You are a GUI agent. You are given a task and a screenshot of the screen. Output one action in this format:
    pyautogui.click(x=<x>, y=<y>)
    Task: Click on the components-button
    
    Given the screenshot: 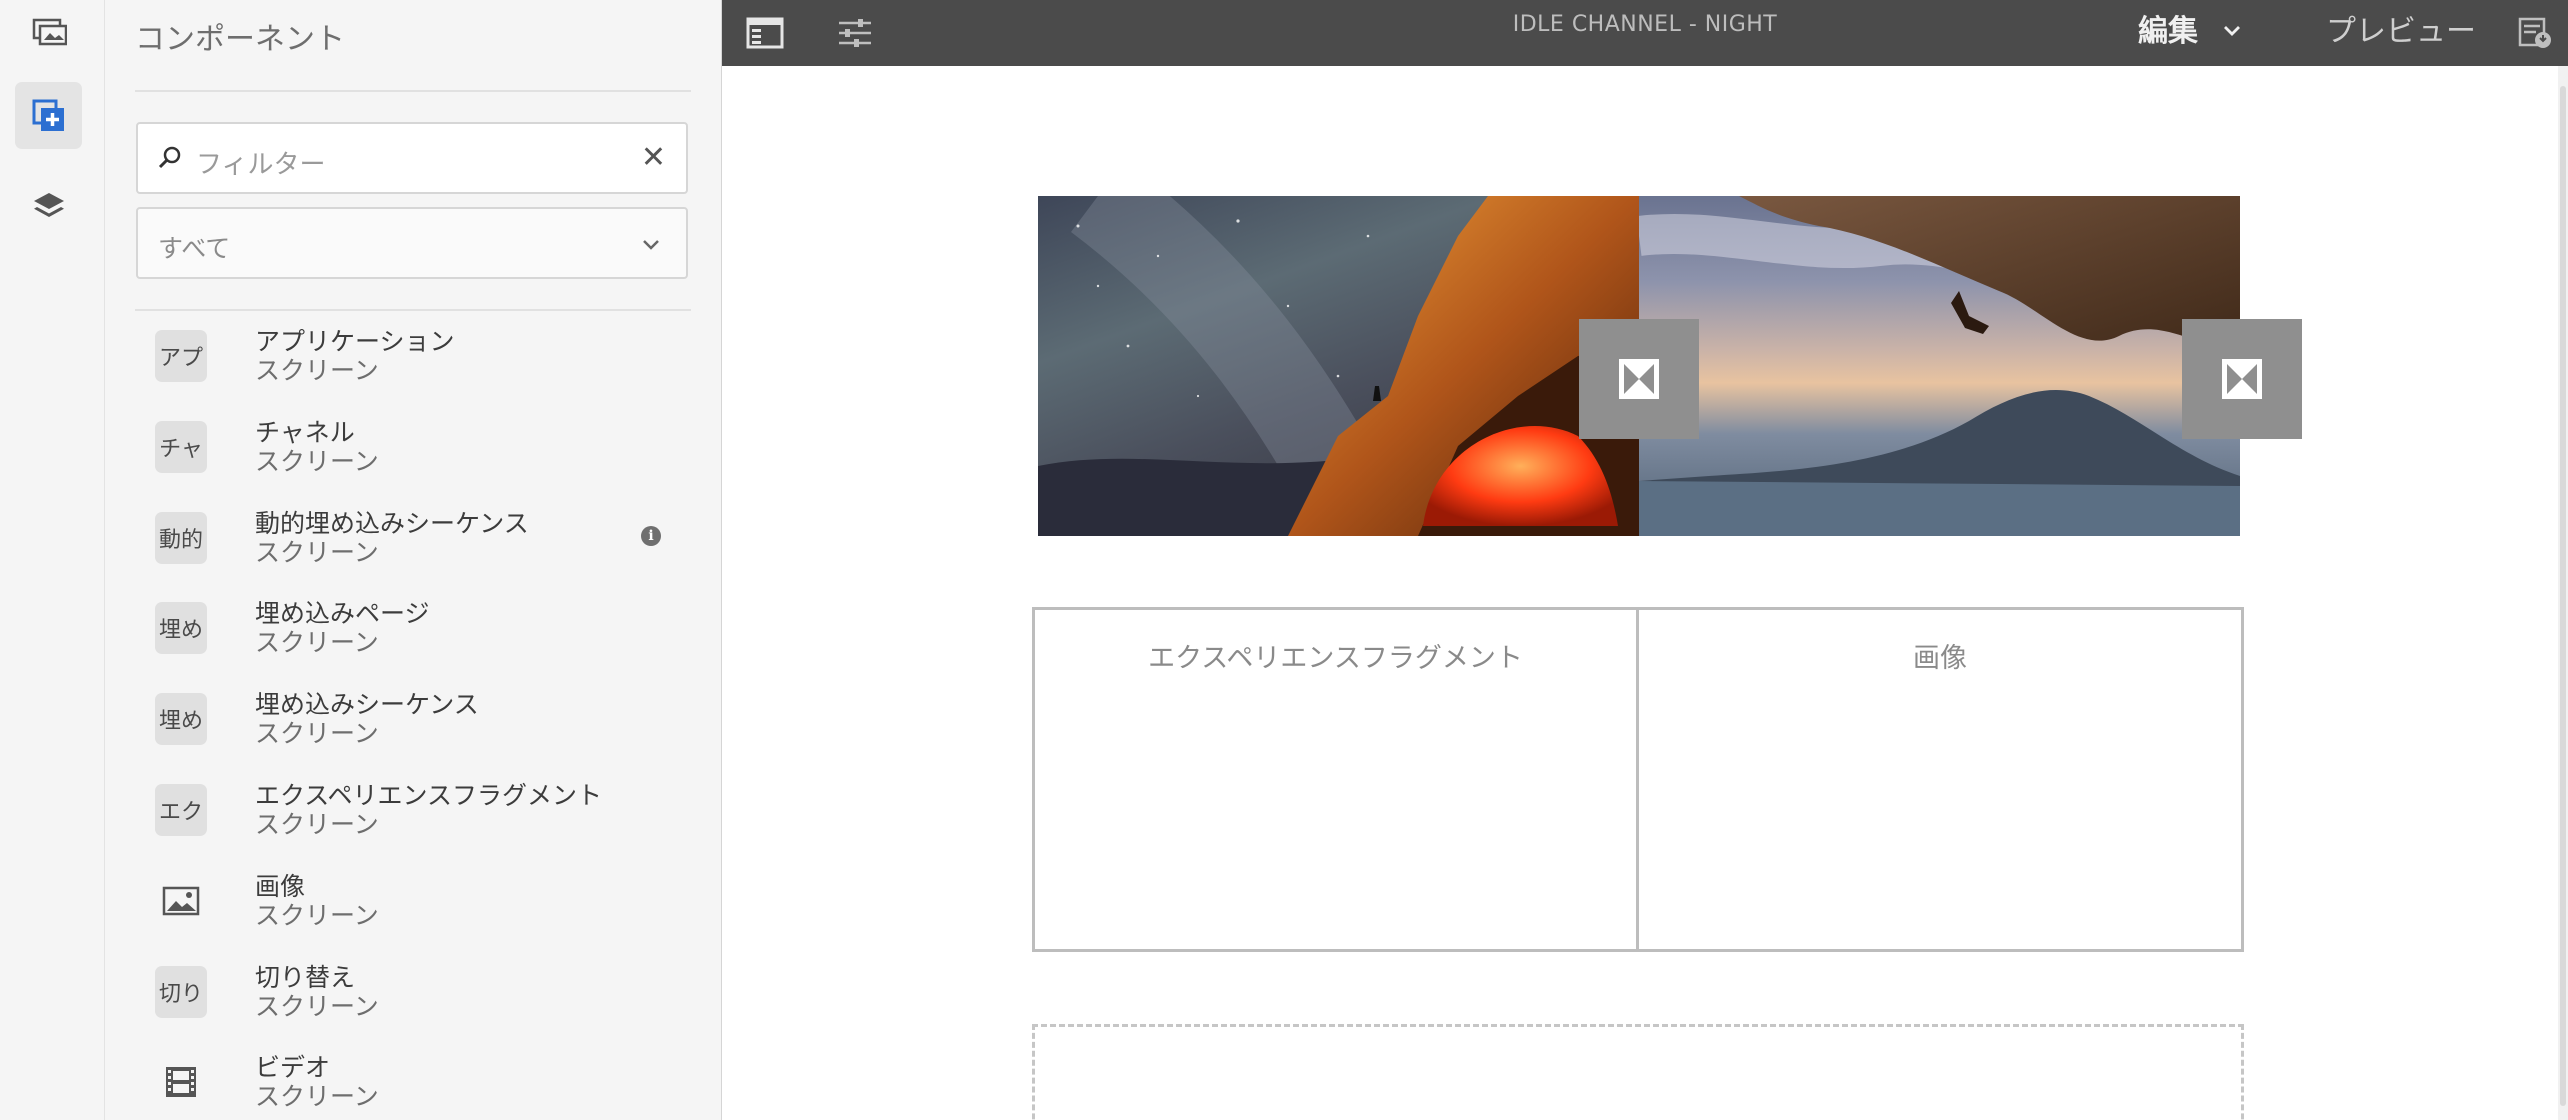 What is the action you would take?
    pyautogui.click(x=48, y=115)
    